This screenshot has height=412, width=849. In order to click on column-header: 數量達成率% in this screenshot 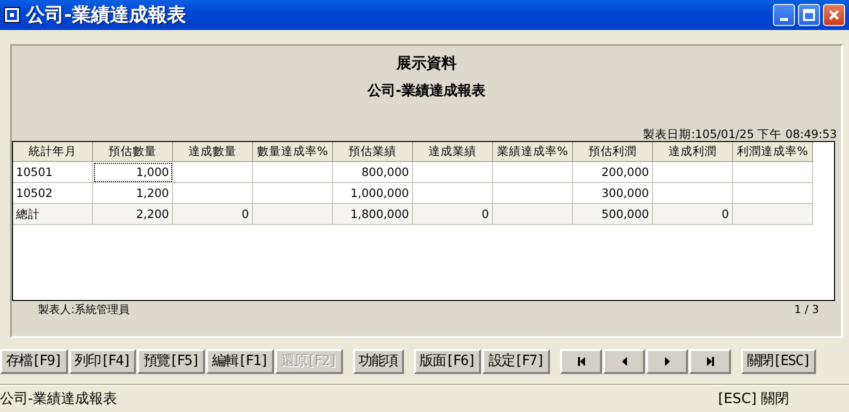, I will do `click(293, 152)`.